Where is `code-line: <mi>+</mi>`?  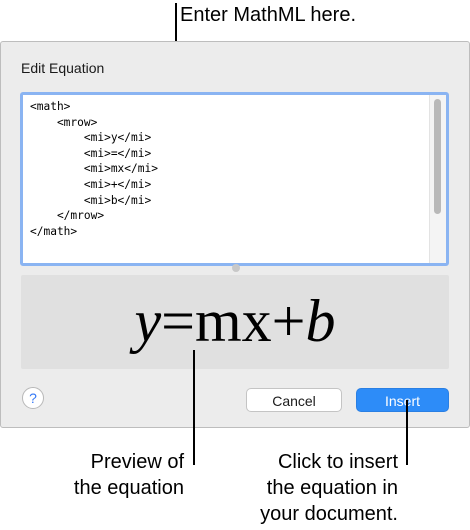
code-line: <mi>+</mi> is located at coordinates (91, 184).